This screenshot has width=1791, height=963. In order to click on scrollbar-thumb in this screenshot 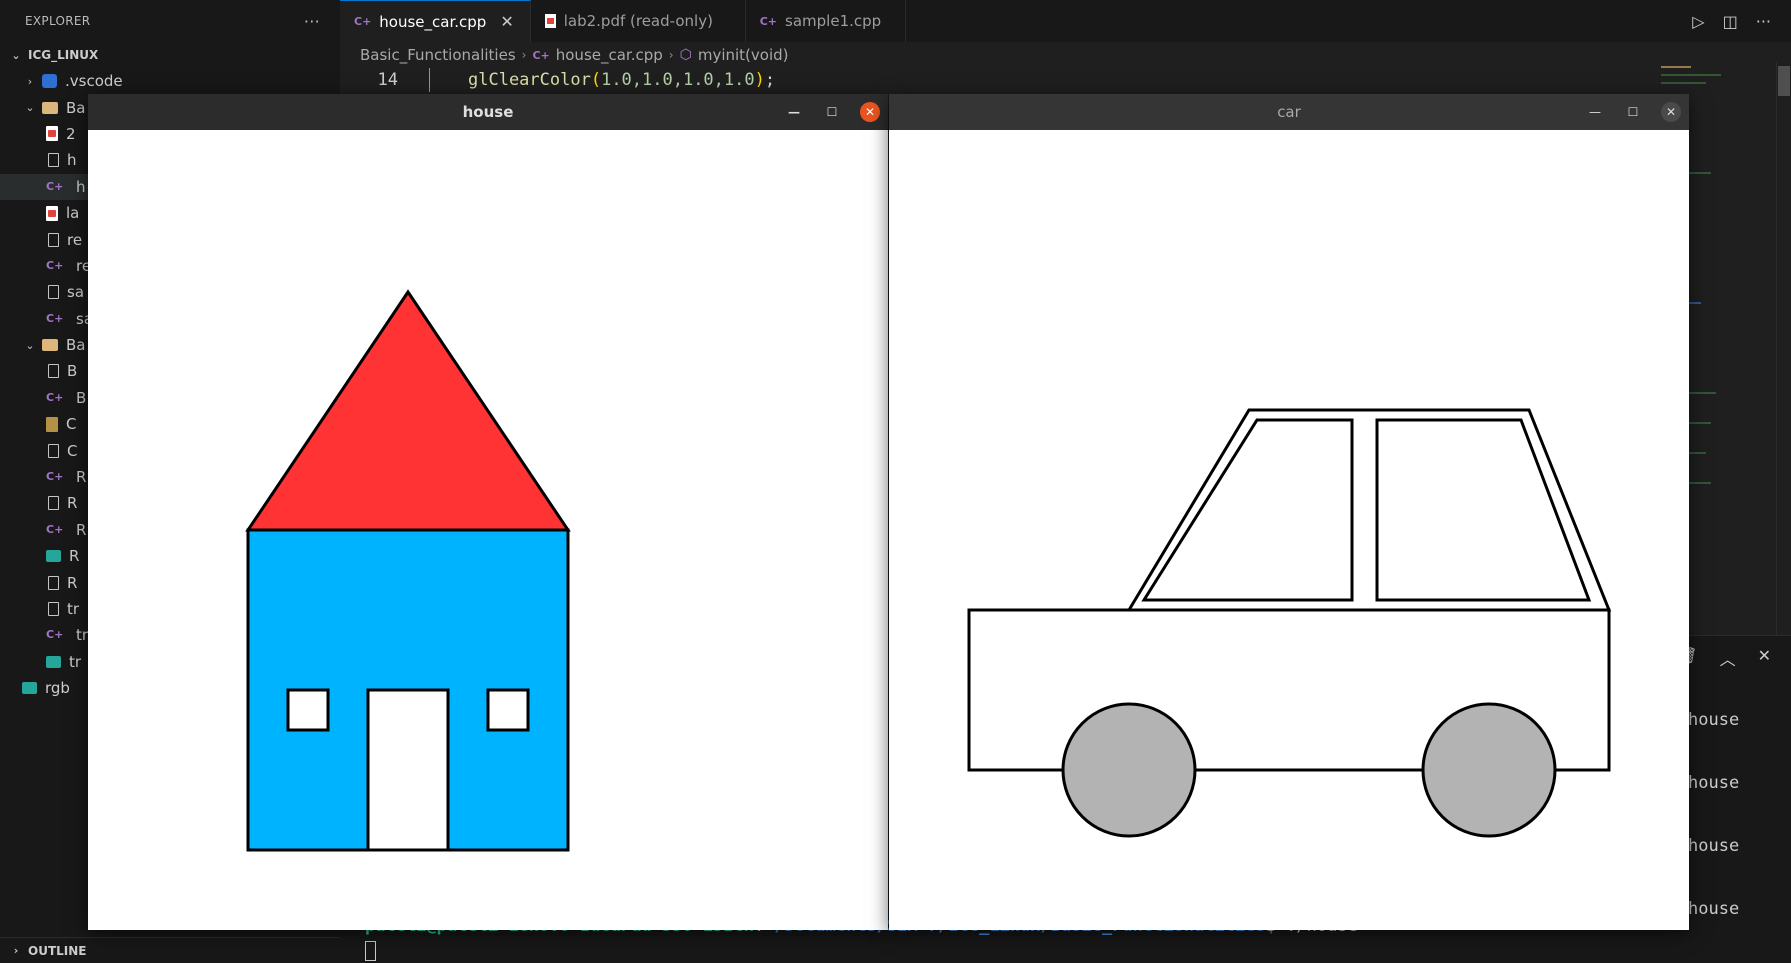, I will do `click(1784, 81)`.